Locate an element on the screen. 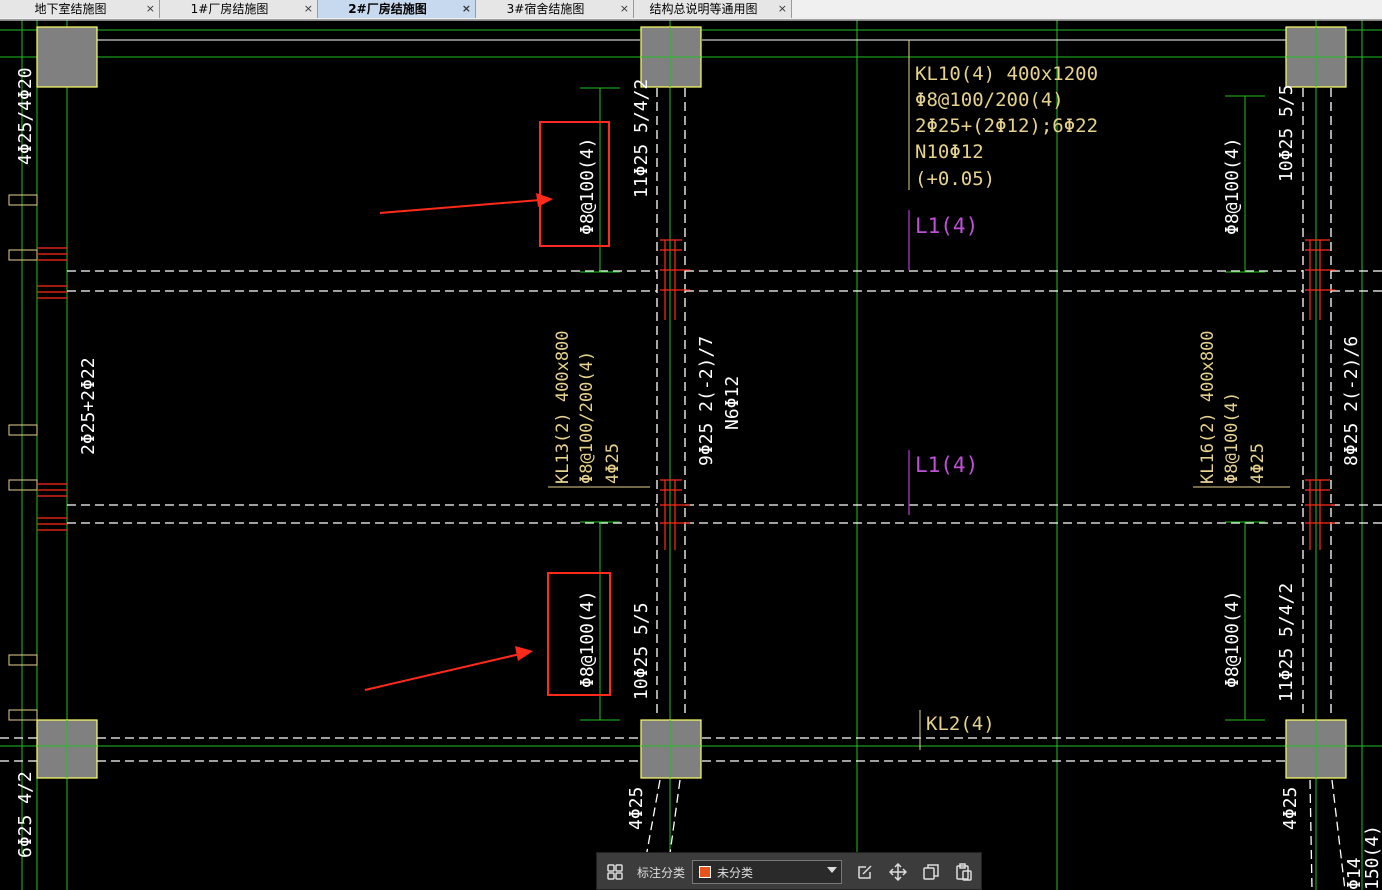 The image size is (1382, 890). rebar-bottom-right: 11Φ25 5/4/2 is located at coordinates (1286, 642).